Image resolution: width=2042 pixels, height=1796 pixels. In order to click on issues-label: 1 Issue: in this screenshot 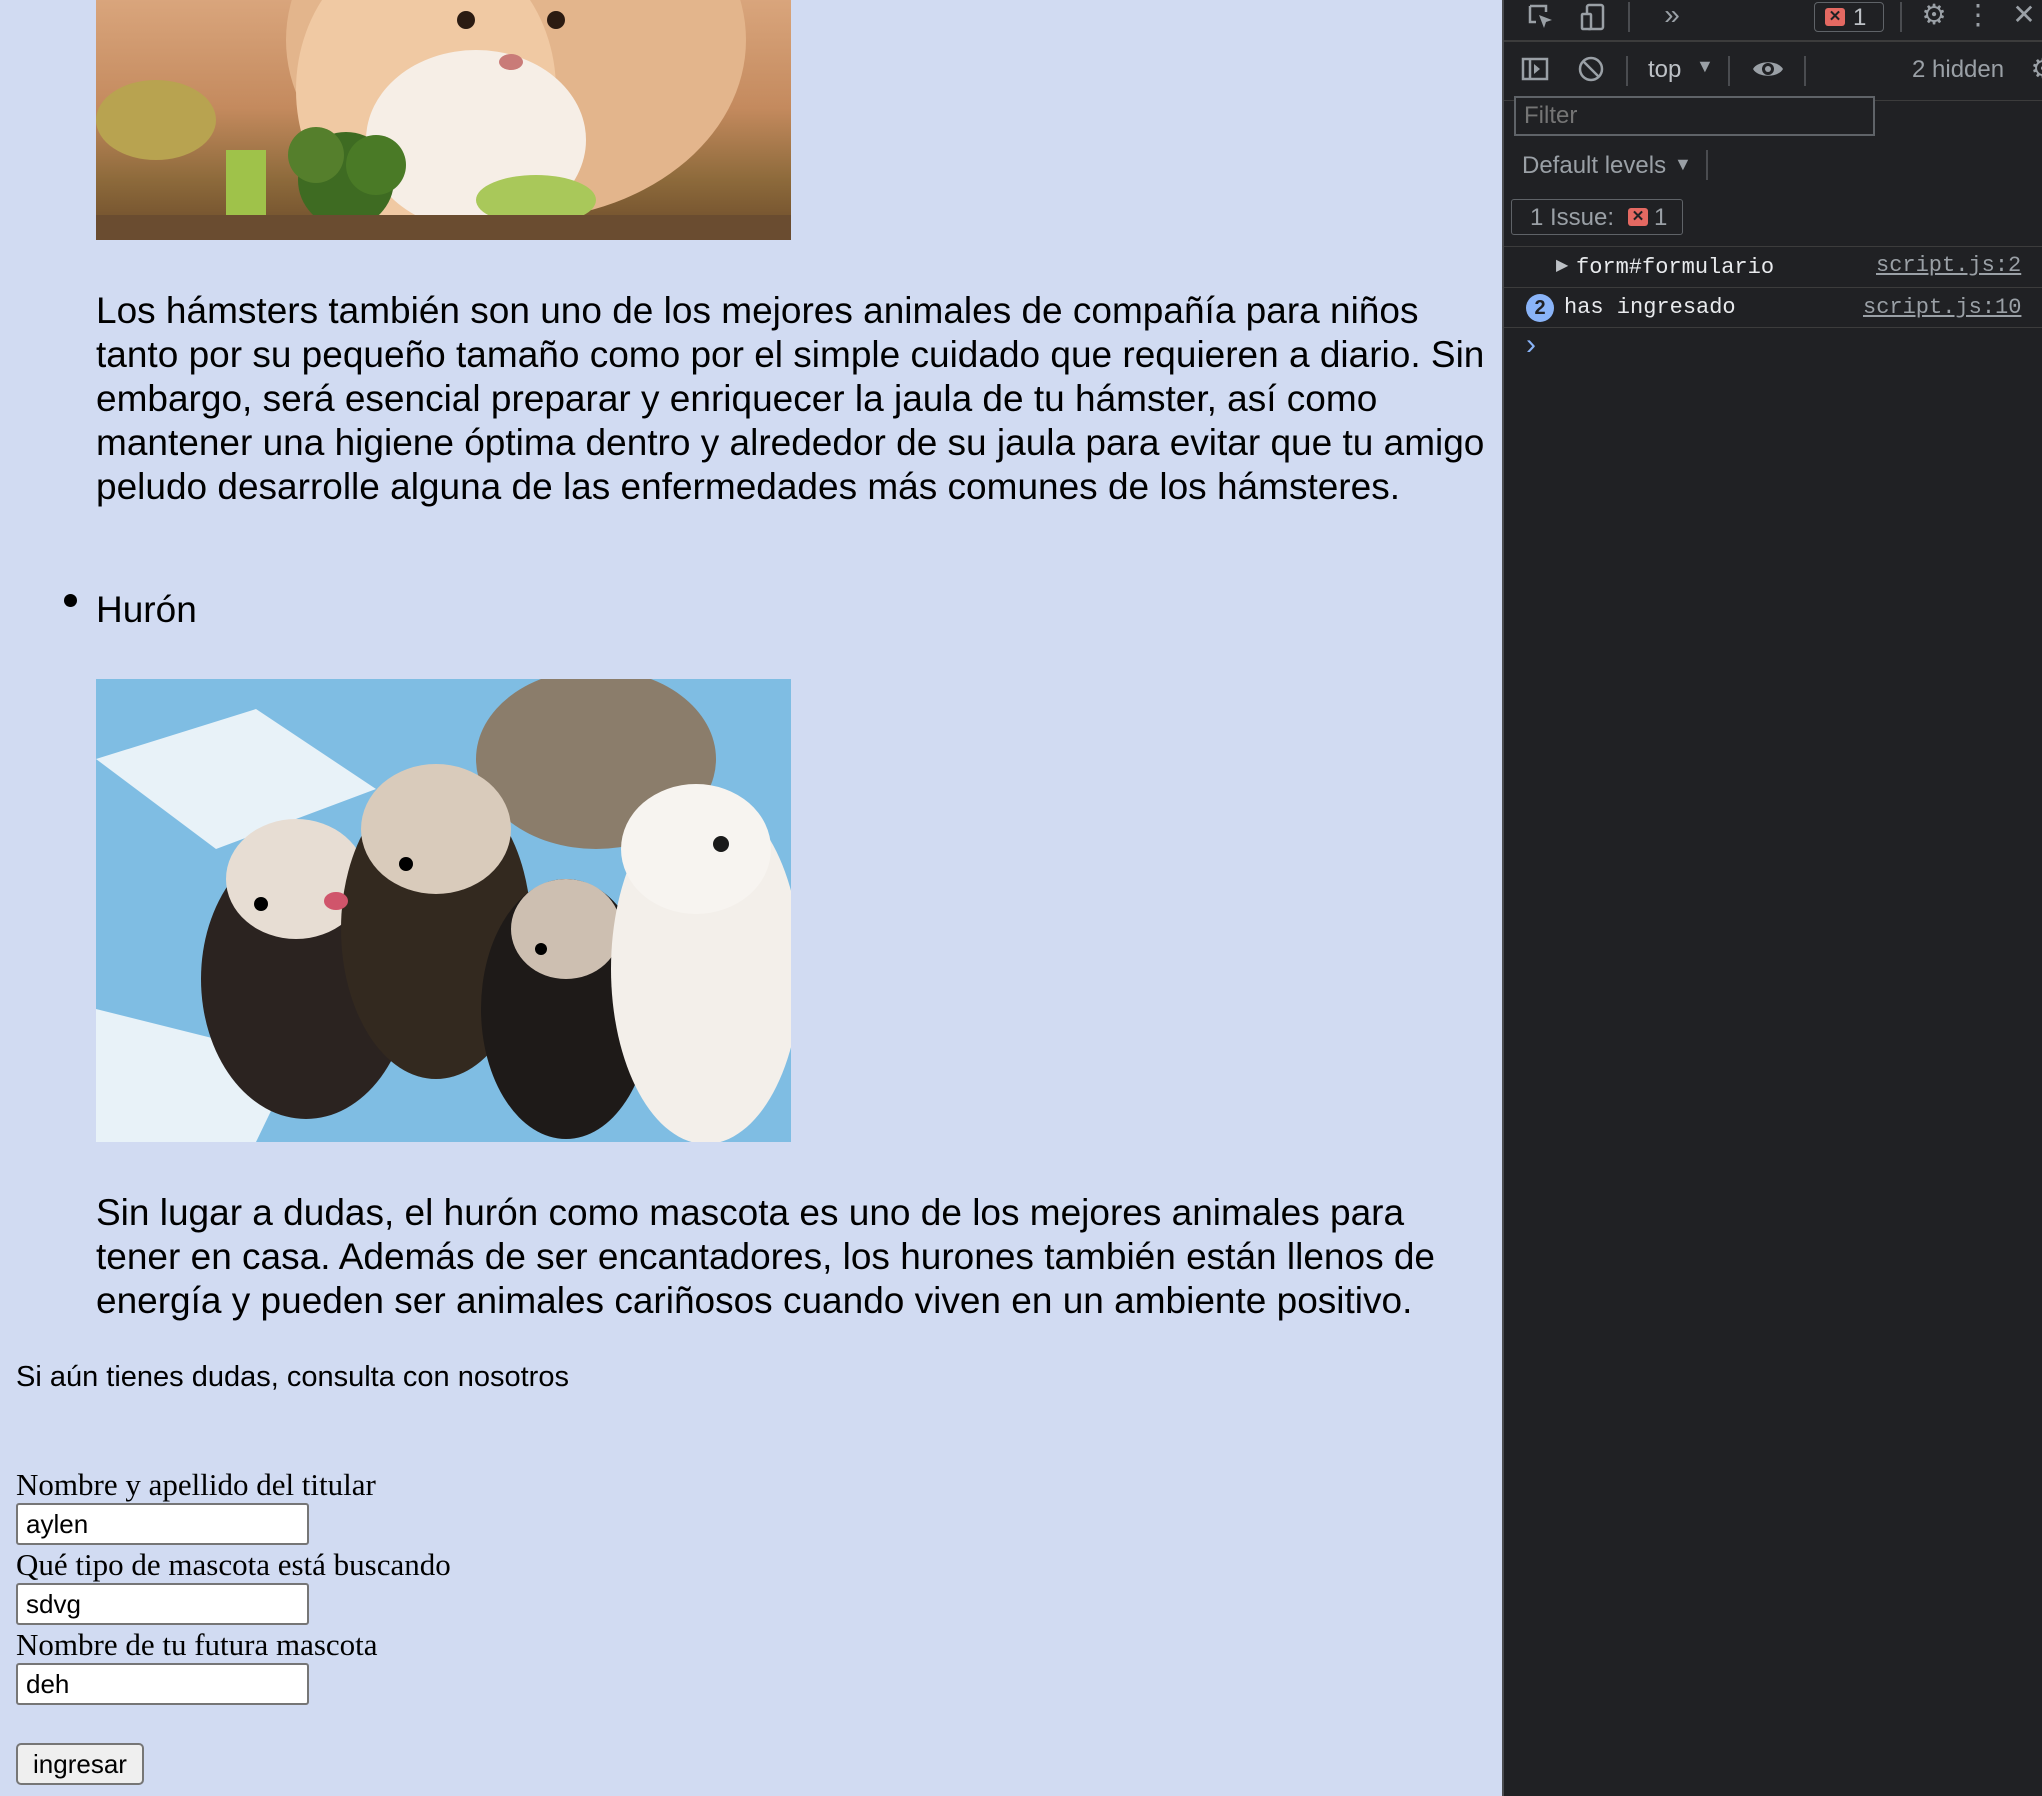, I will do `click(1572, 217)`.